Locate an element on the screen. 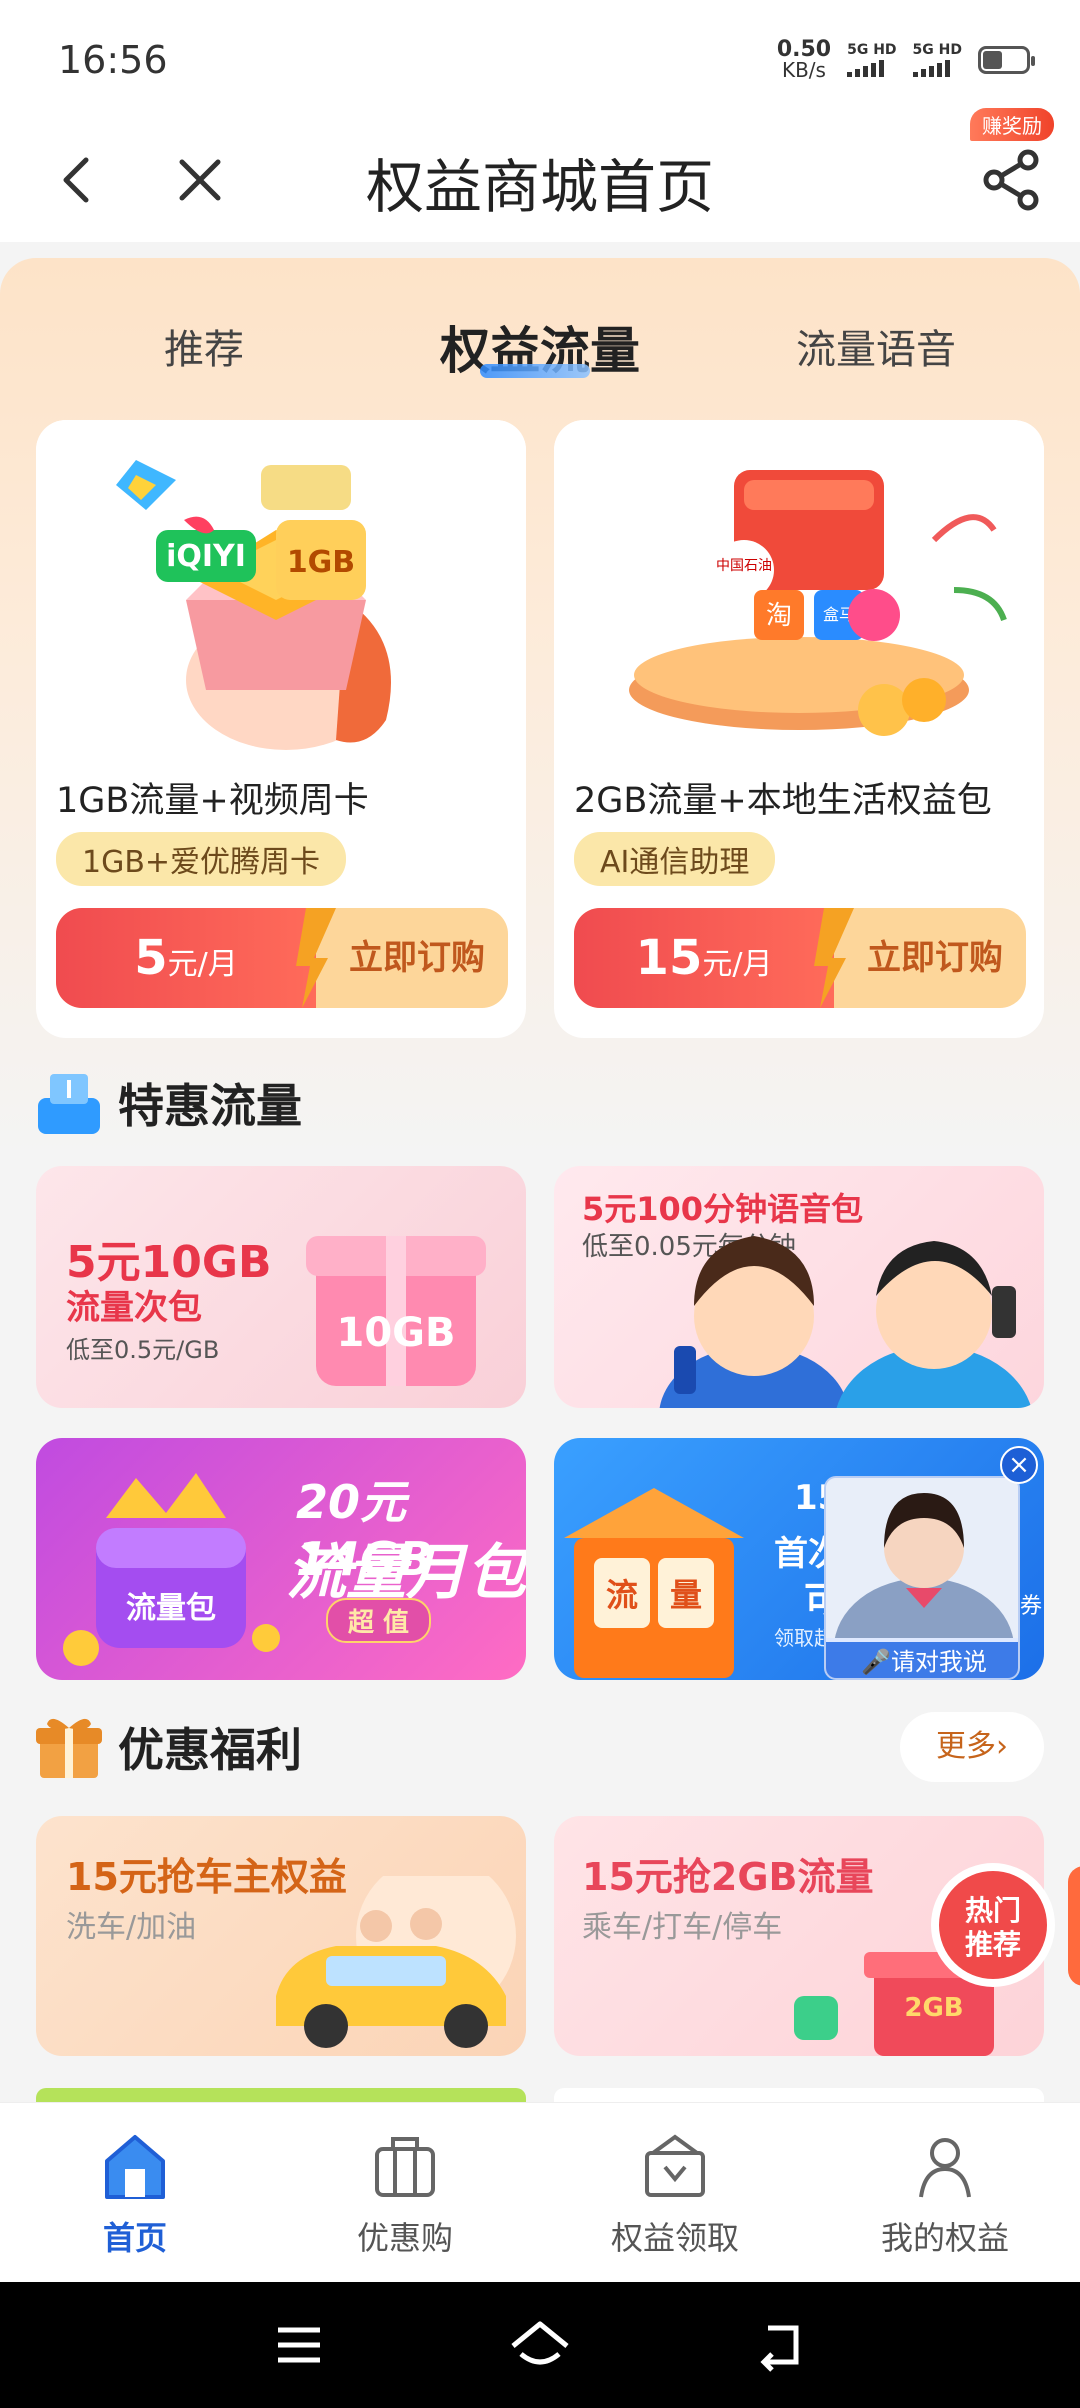  people-calling-illustration is located at coordinates (845, 1322).